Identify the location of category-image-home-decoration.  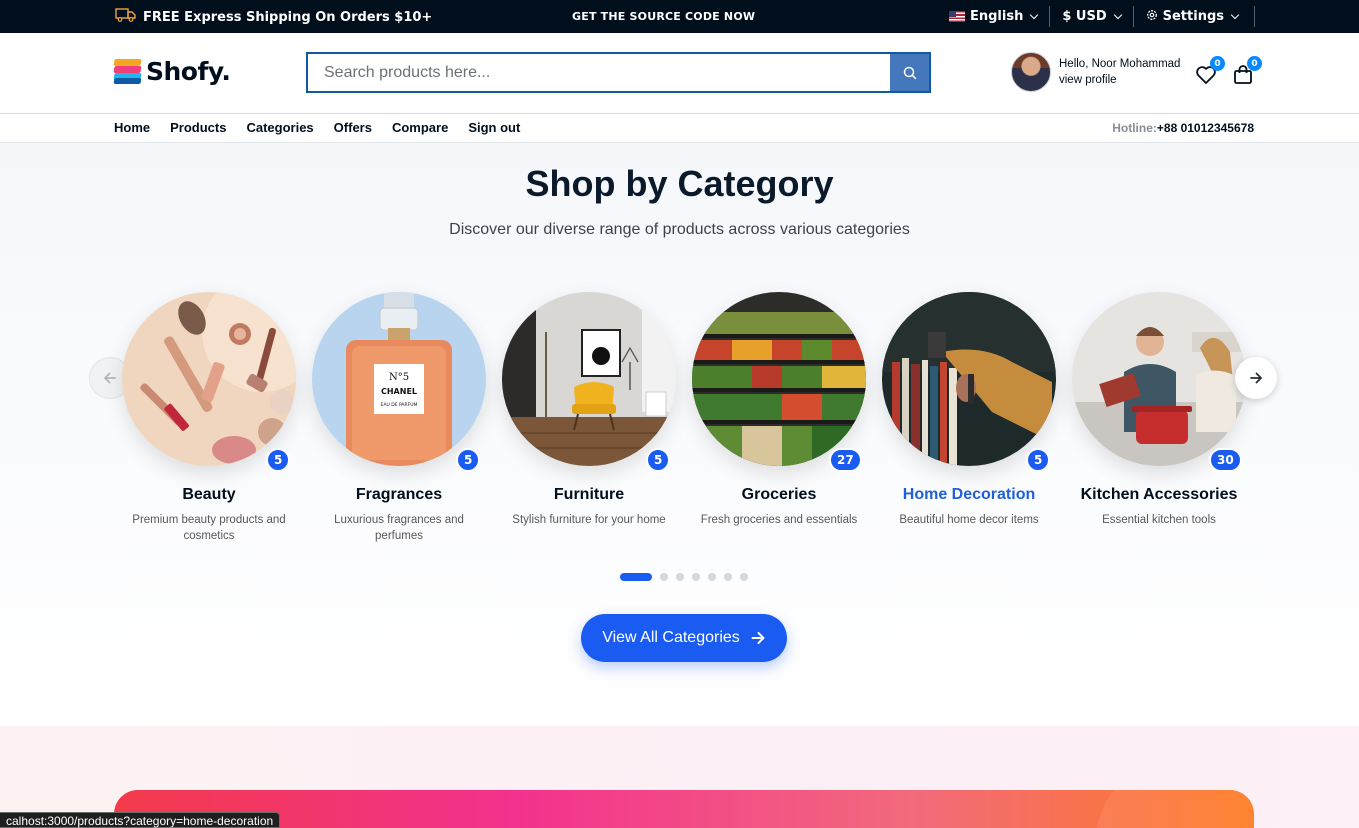
(969, 379).